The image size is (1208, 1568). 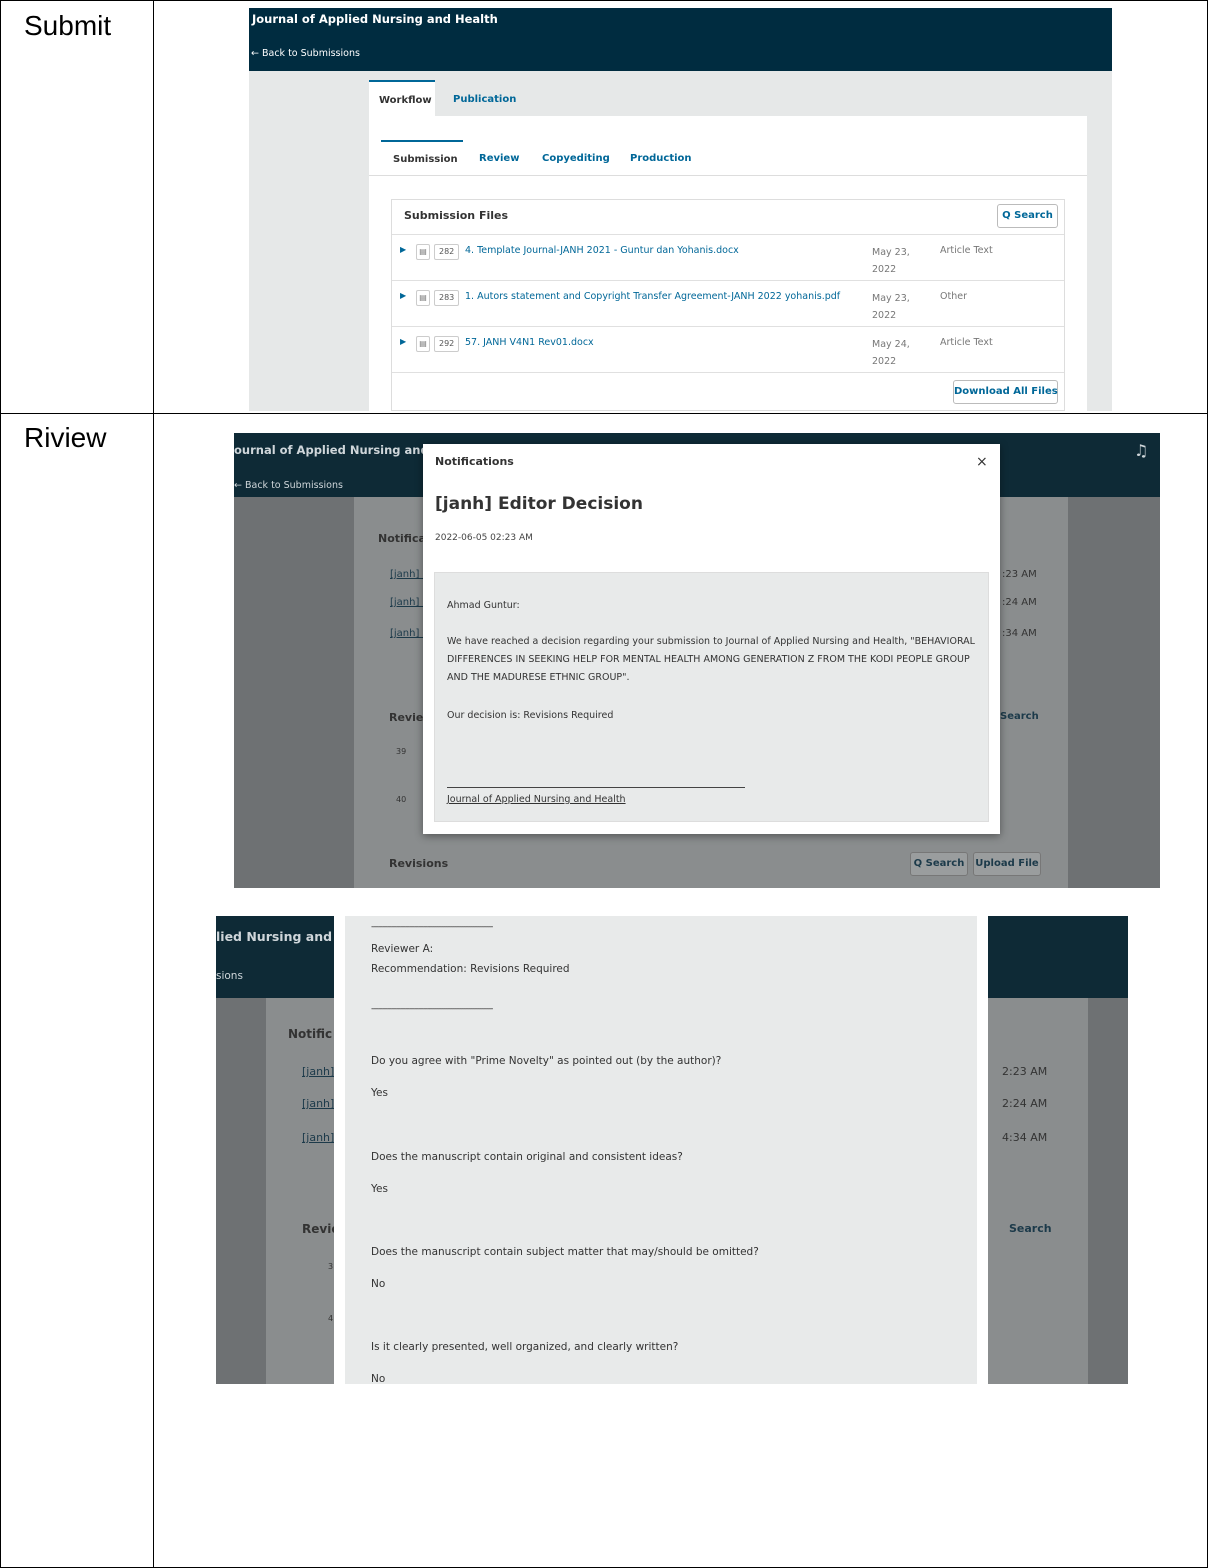 What do you see at coordinates (310, 1034) in the screenshot?
I see `bg-notifications-heading: Notific` at bounding box center [310, 1034].